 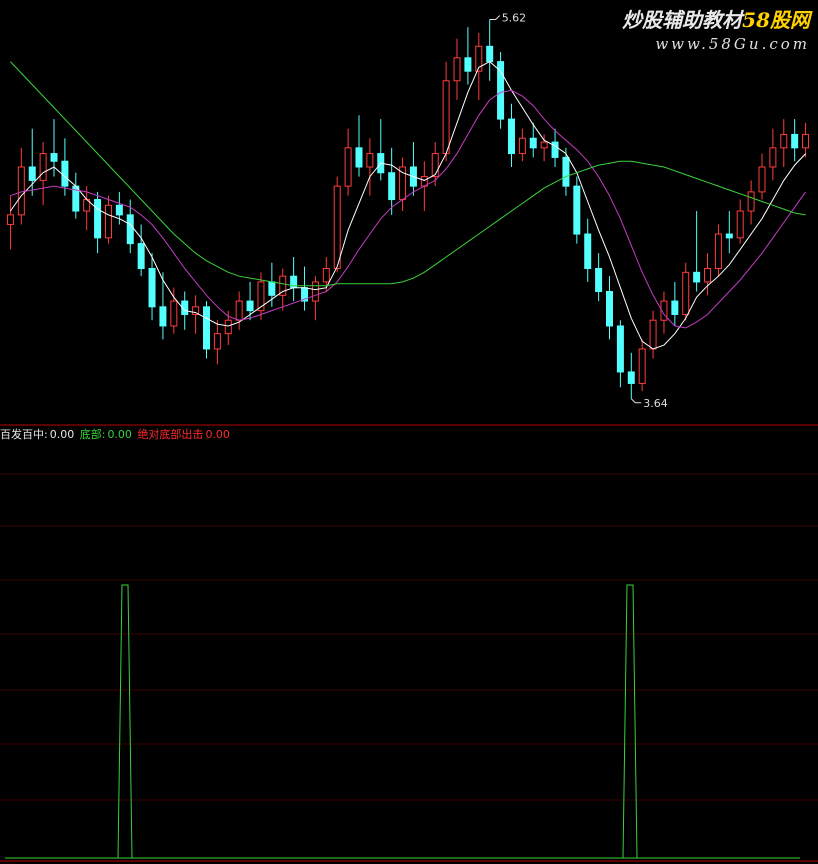 I want to click on watermark-url: www.58Gu.com, so click(x=732, y=44).